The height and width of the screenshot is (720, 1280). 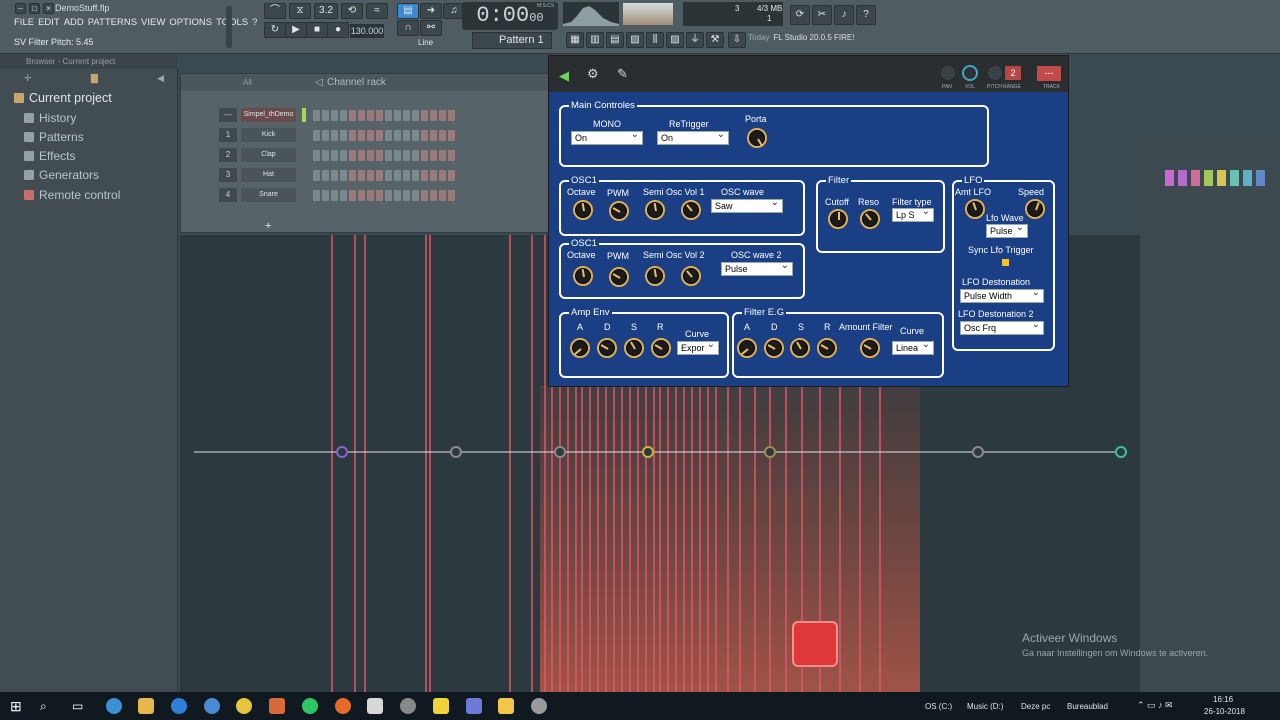 I want to click on feg-sustain-knob, so click(x=800, y=348).